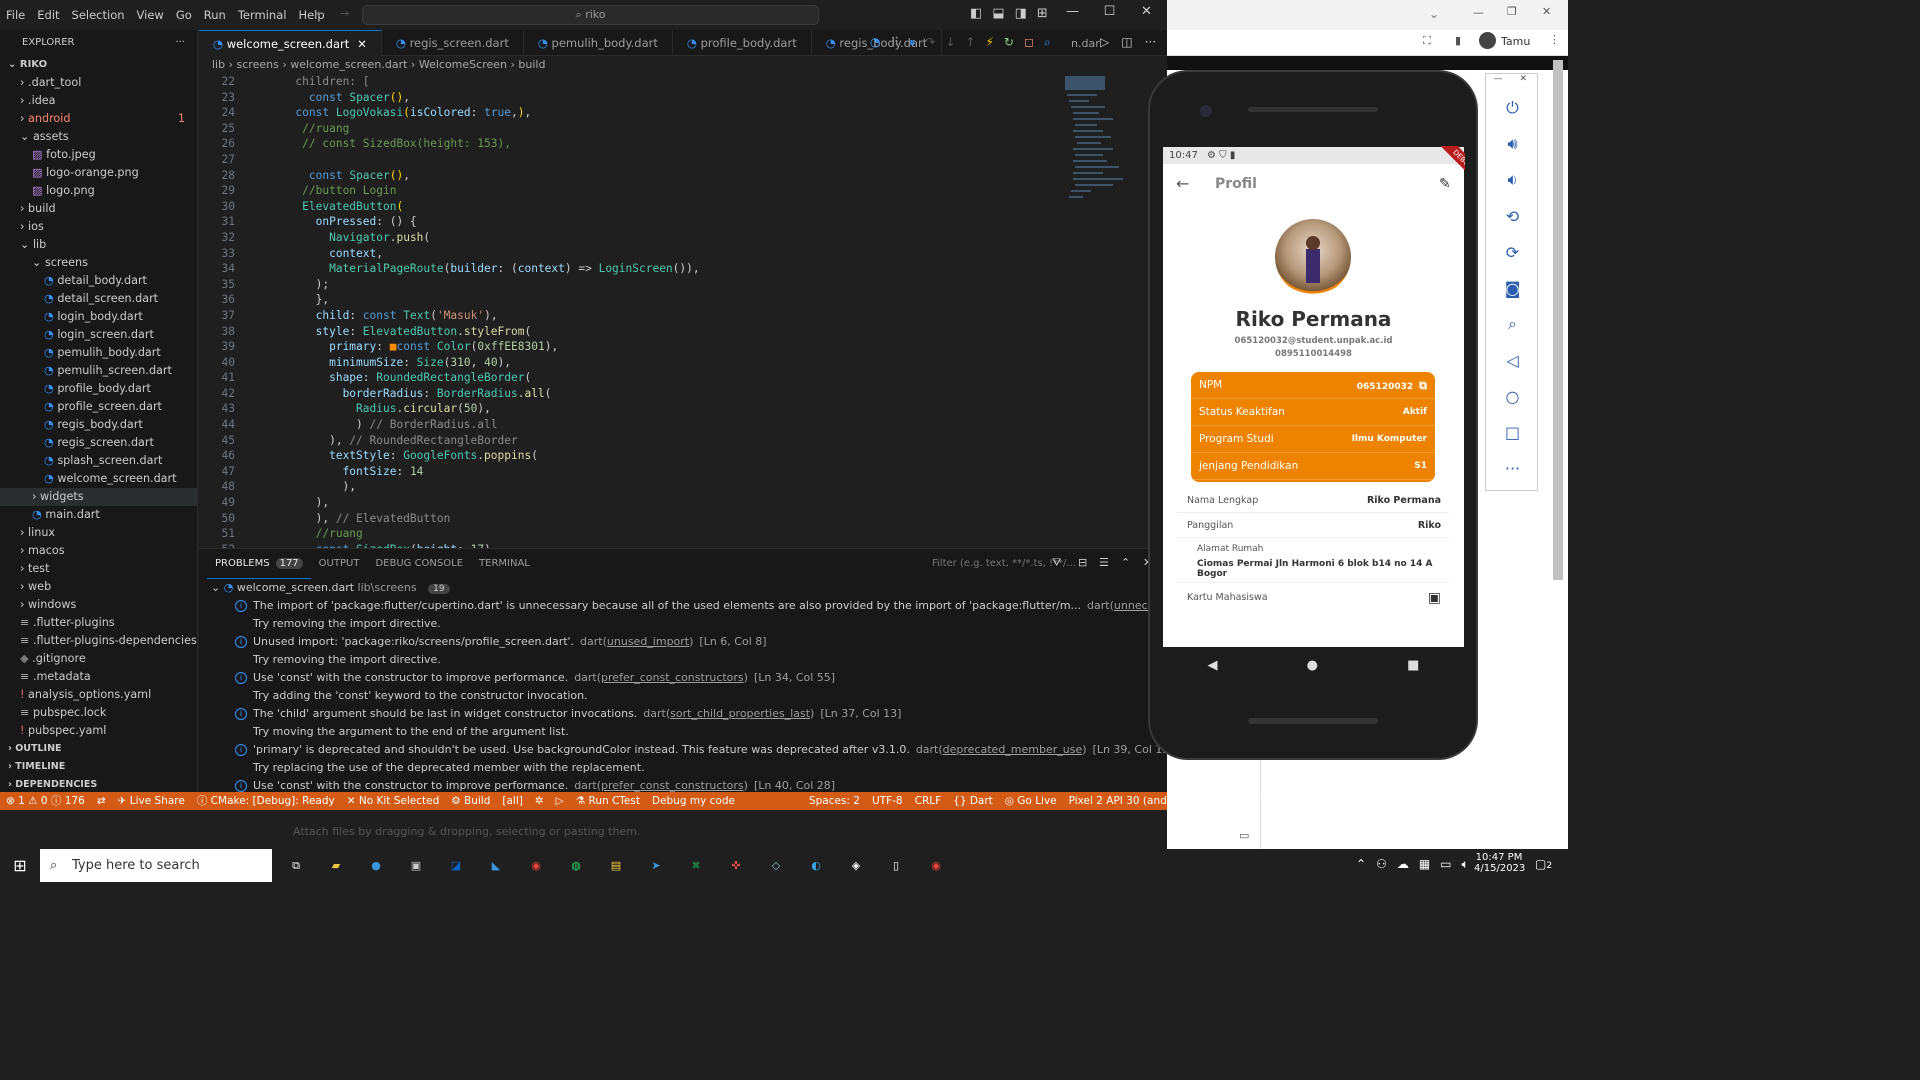  I want to click on app-icon: ▯, so click(896, 865).